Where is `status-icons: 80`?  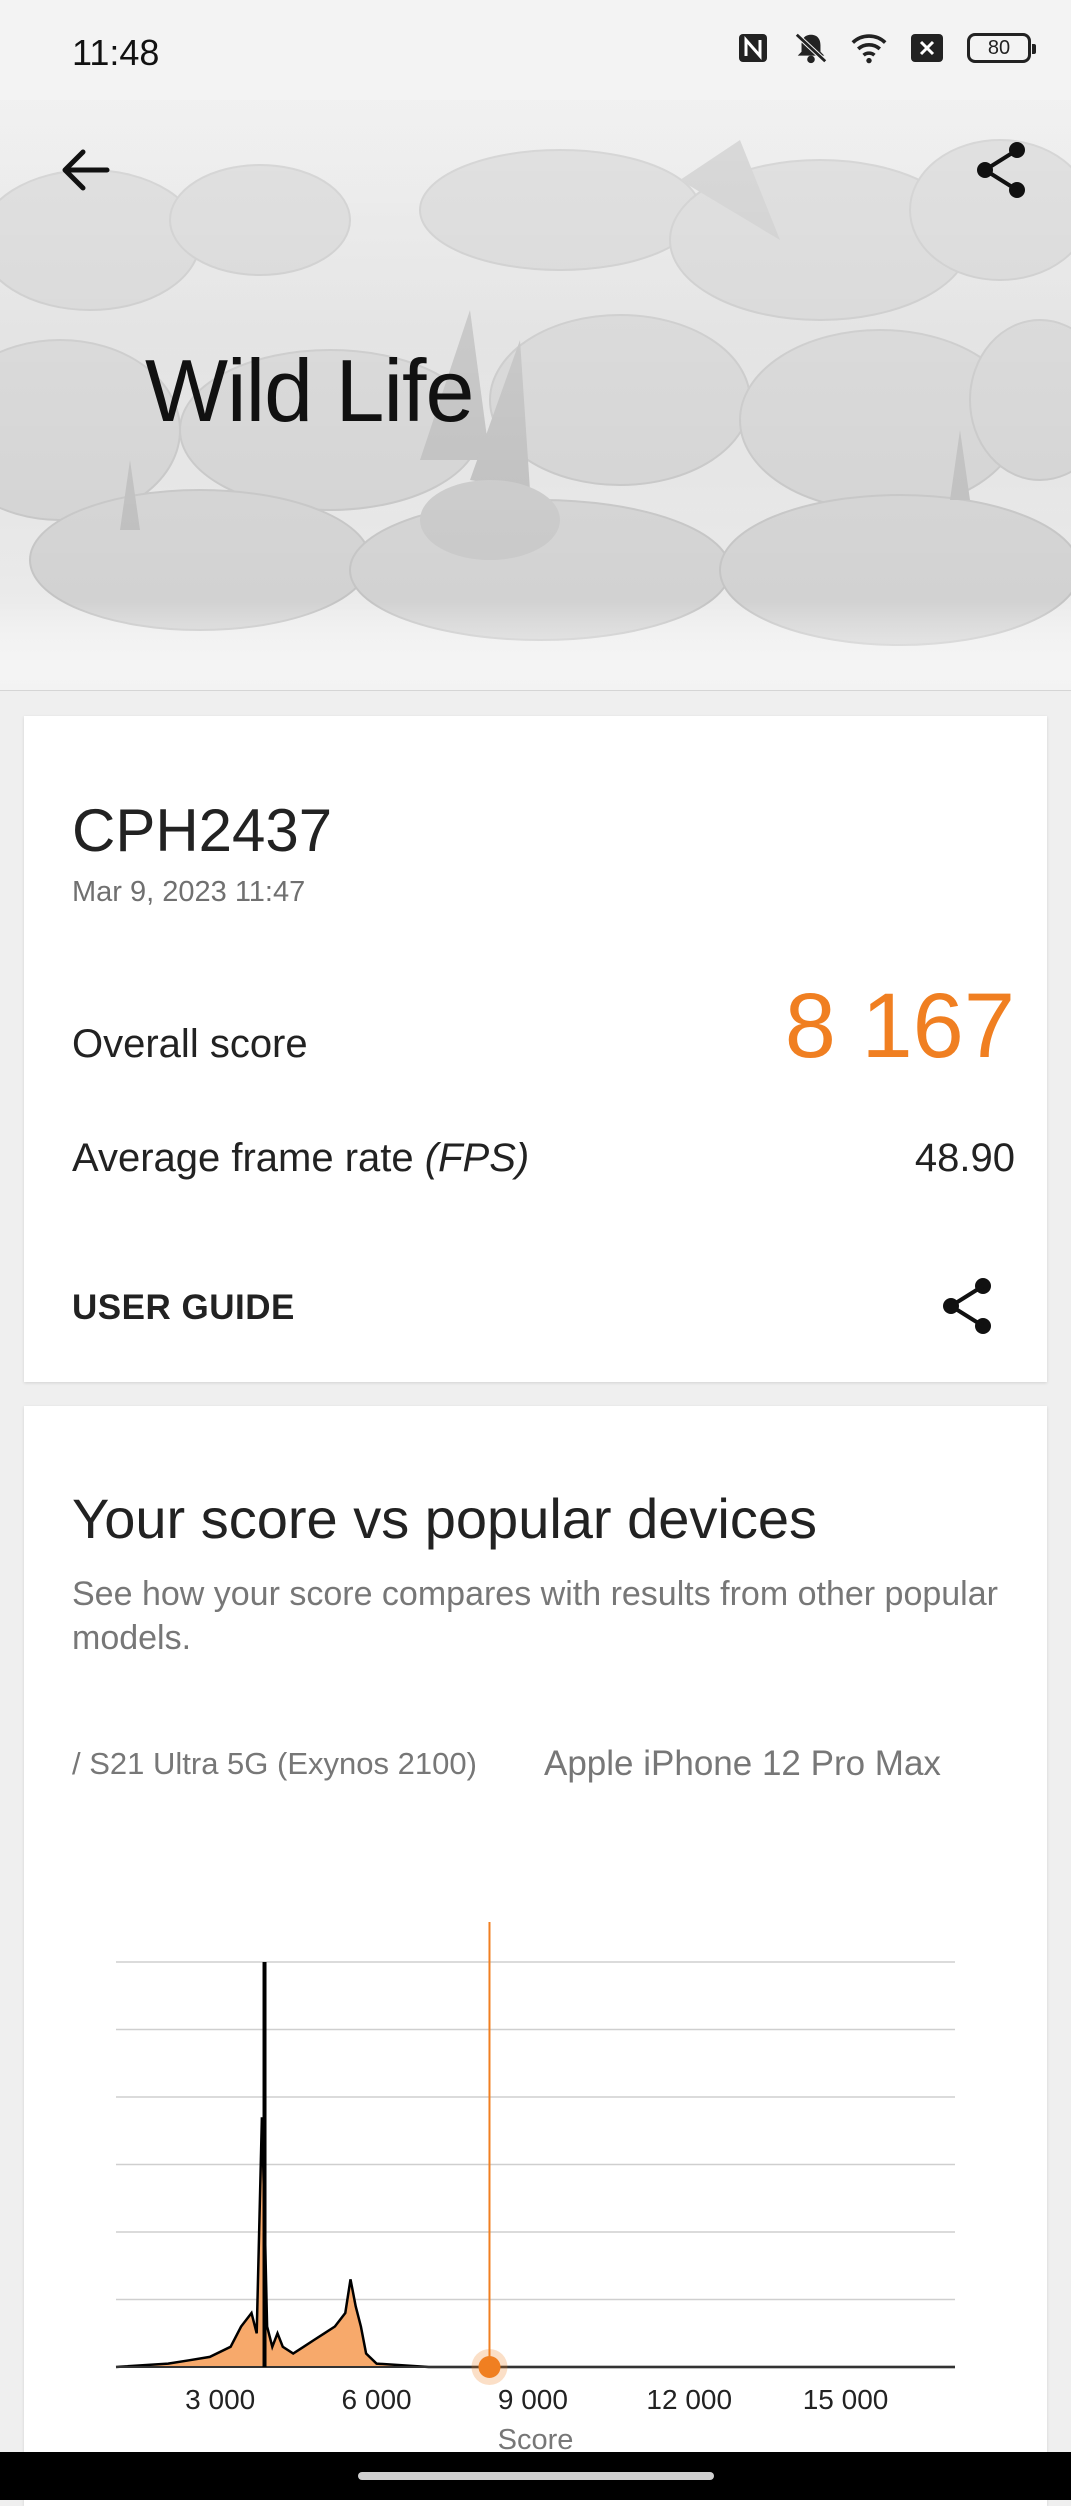
status-icons: 80 is located at coordinates (885, 48).